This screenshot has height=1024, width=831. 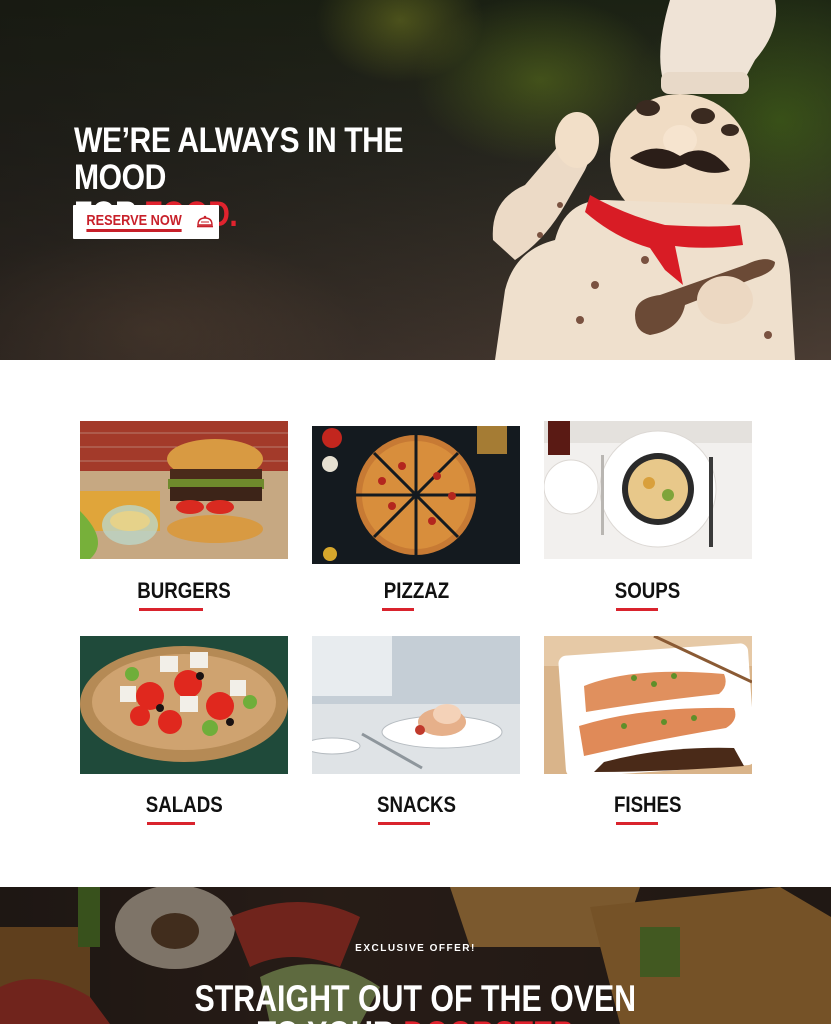 I want to click on snacks-image, so click(x=416, y=705).